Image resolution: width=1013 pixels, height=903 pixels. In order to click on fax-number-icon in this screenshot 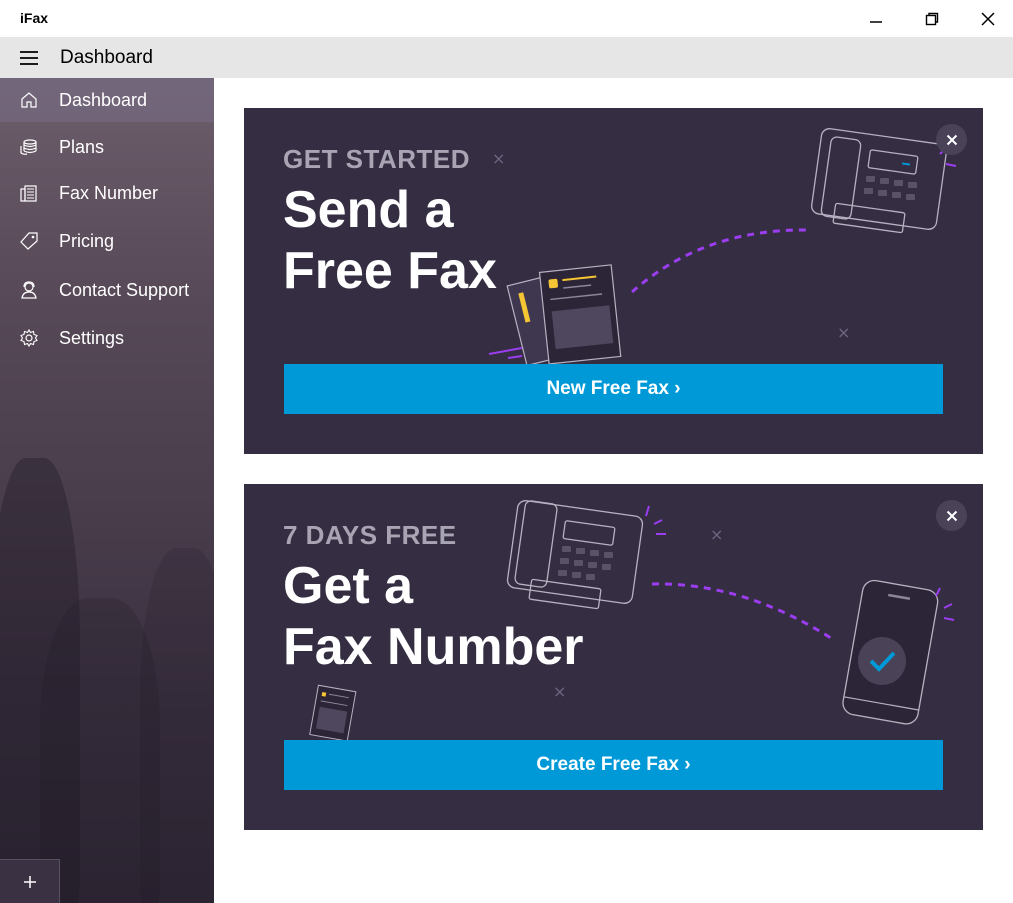, I will do `click(28, 193)`.